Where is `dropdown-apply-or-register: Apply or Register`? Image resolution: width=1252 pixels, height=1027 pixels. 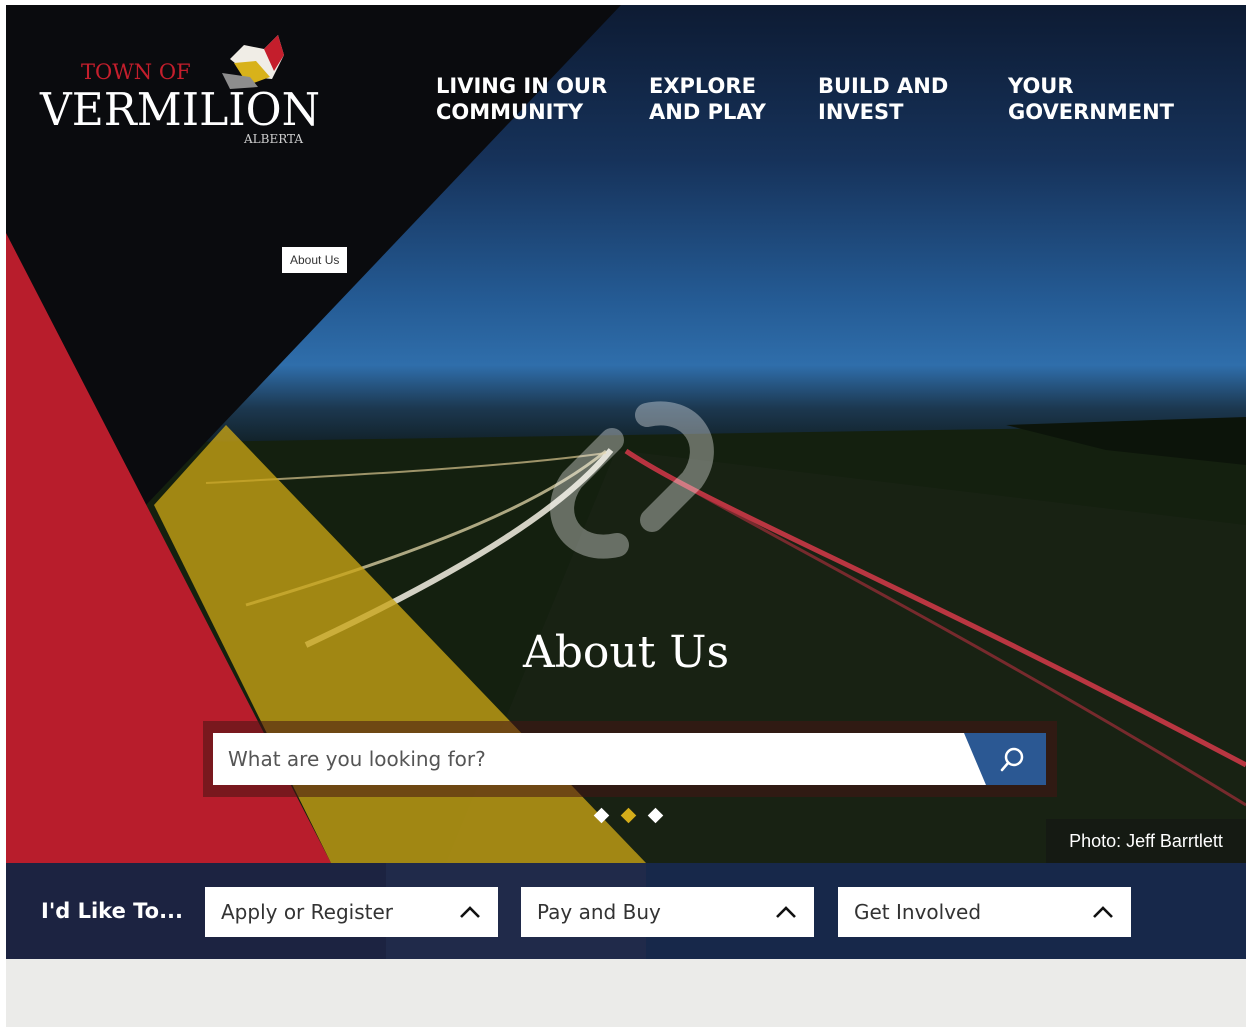 dropdown-apply-or-register: Apply or Register is located at coordinates (351, 912).